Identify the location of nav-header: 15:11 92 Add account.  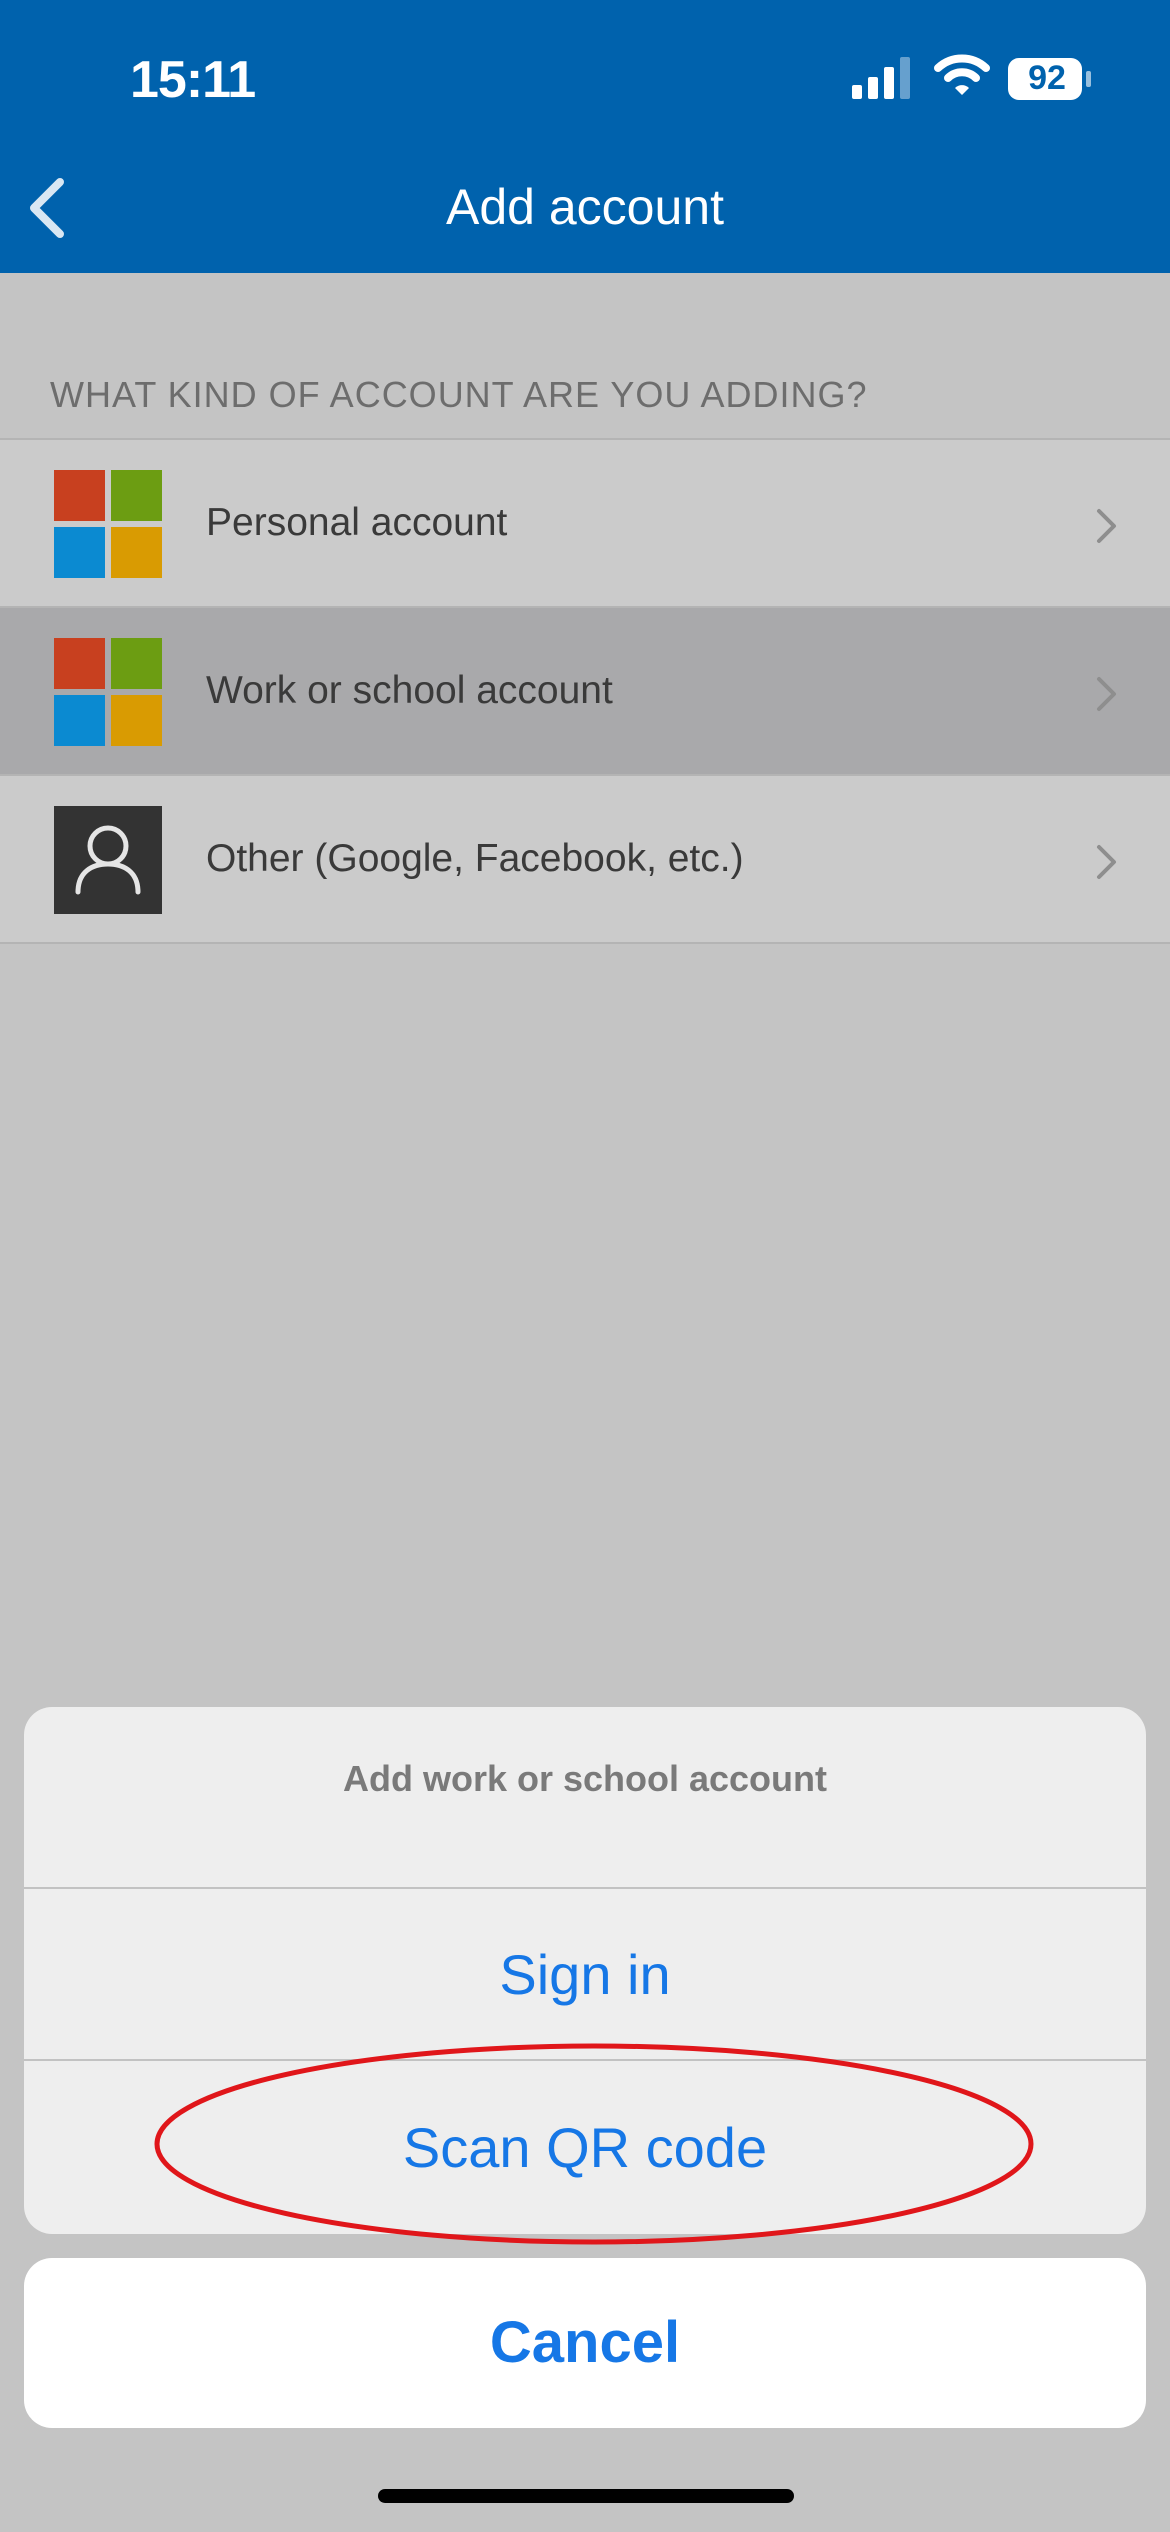
(585, 136).